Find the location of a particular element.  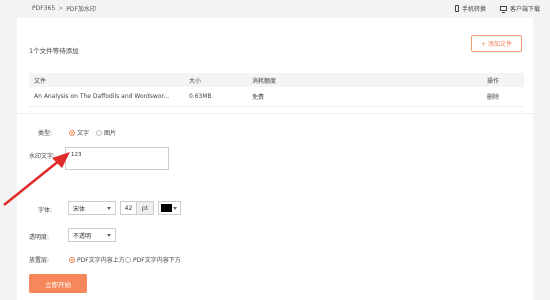

position-below-label: PDF文字内容下方 is located at coordinates (157, 260).